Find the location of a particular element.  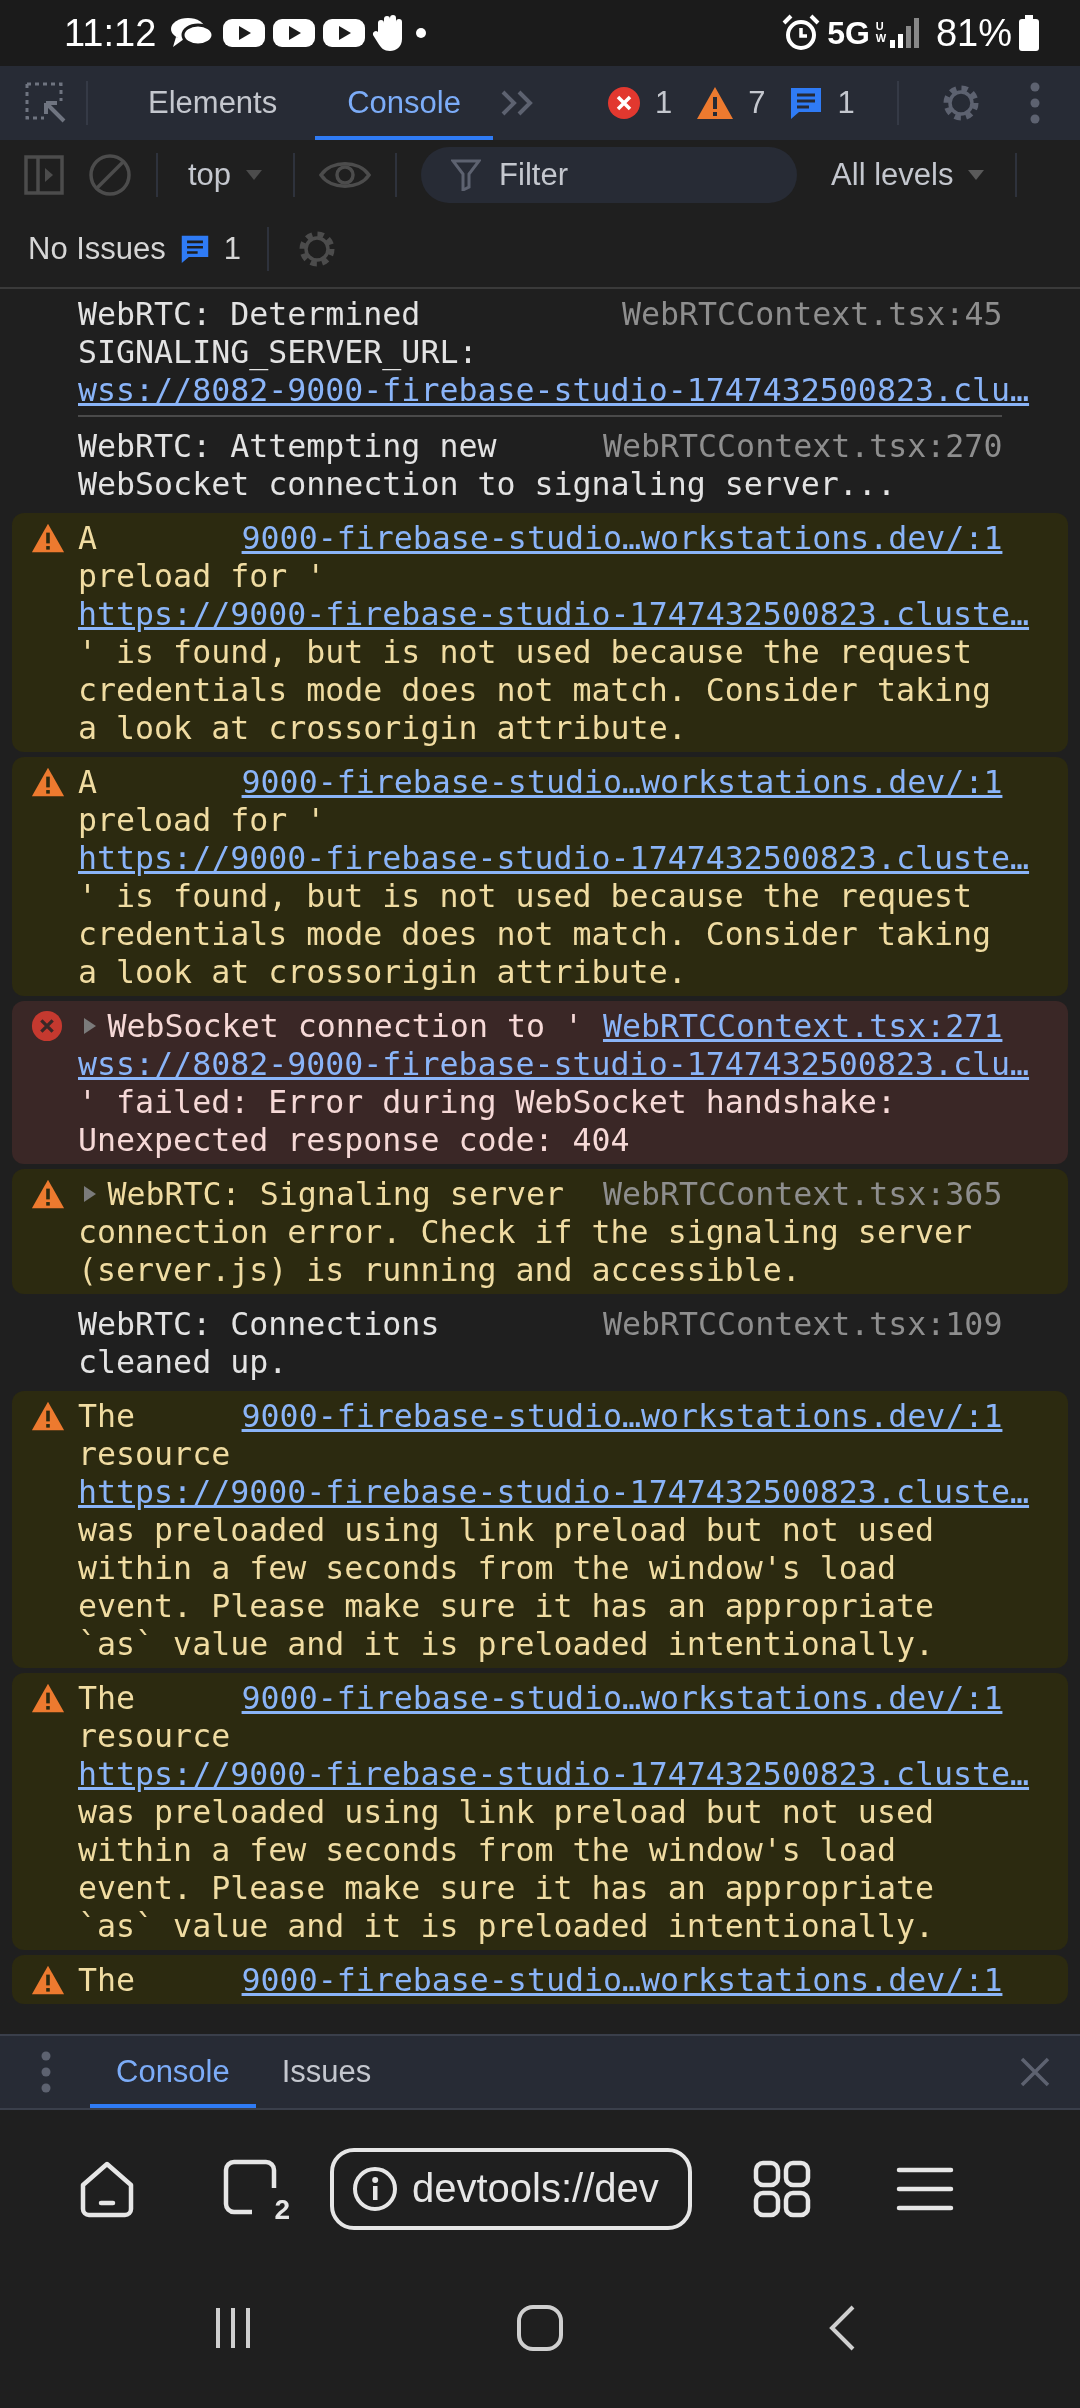

signal-icon is located at coordinates (904, 33).